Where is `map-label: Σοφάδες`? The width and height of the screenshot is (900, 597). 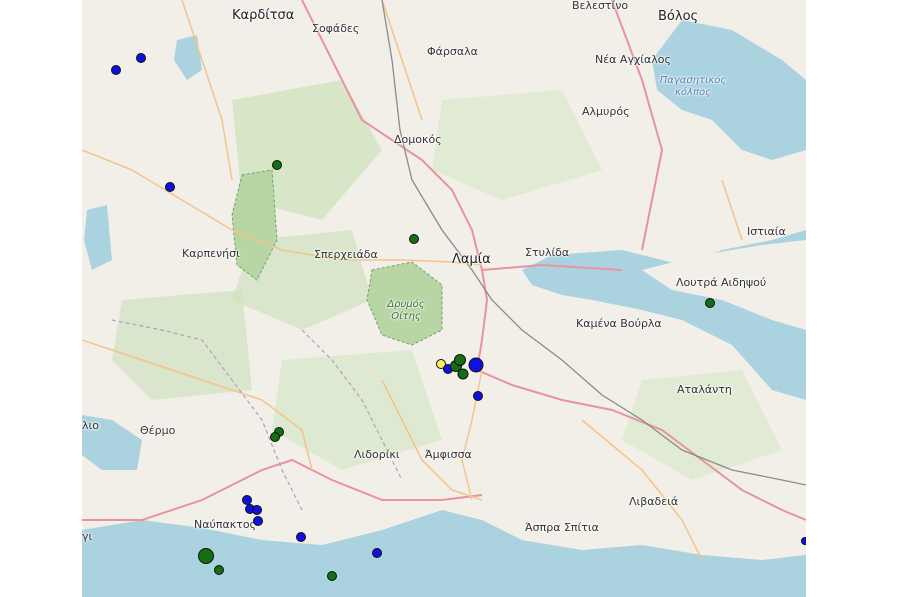 map-label: Σοφάδες is located at coordinates (336, 28).